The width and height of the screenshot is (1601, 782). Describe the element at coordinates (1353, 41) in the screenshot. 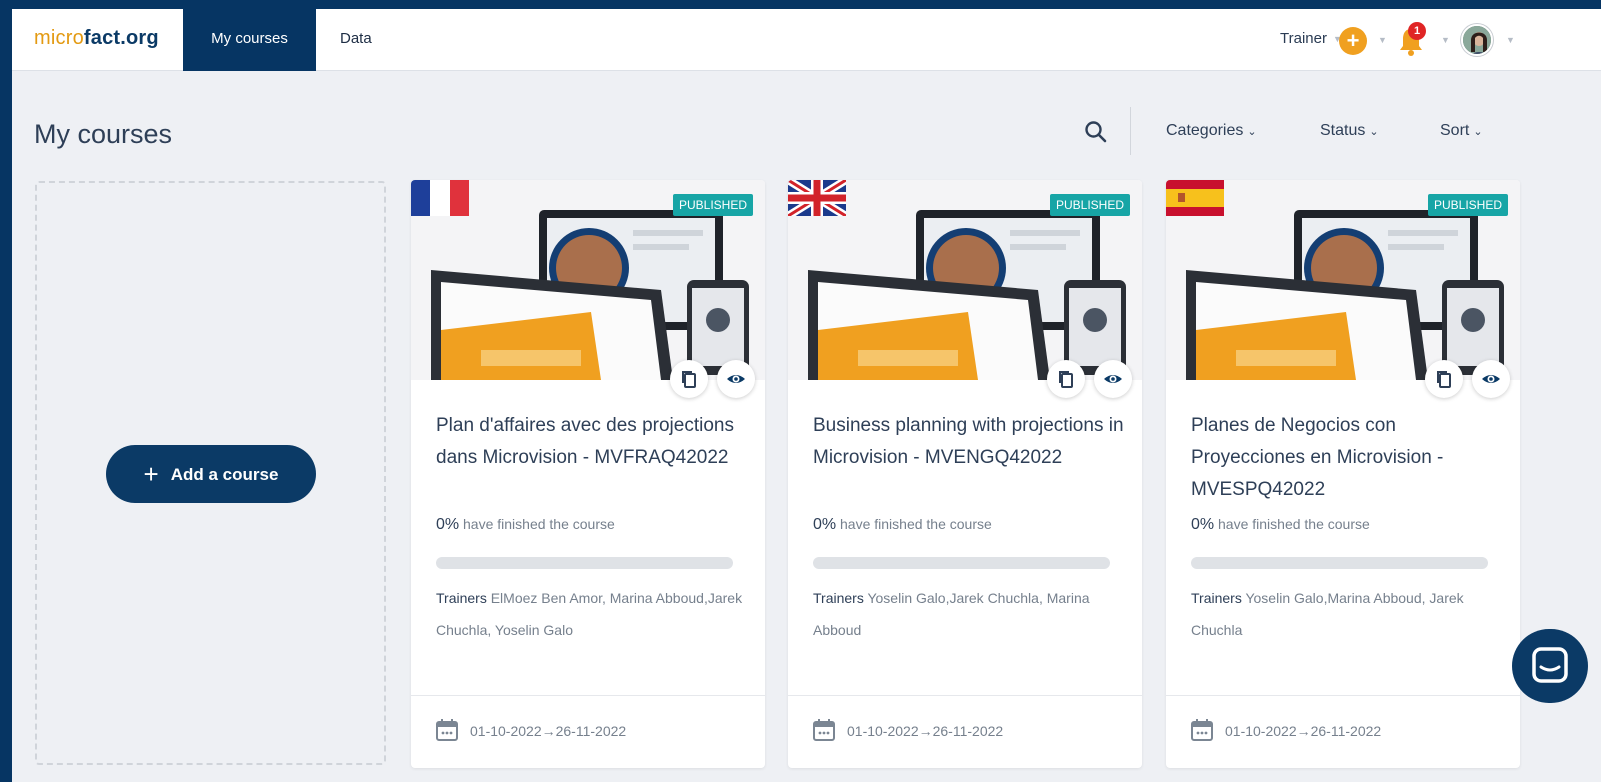

I see `add-plus-icon: +` at that location.